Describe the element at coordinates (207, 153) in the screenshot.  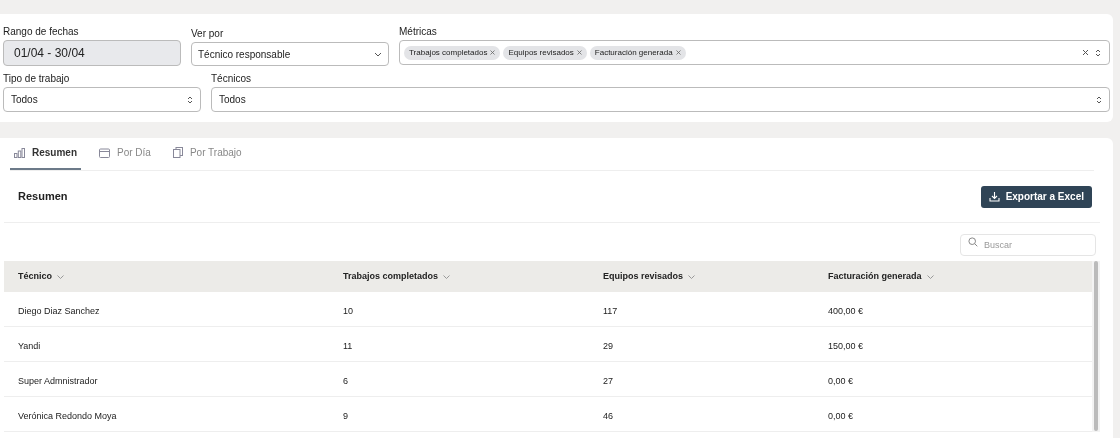
I see `tab: Por Trabajo` at that location.